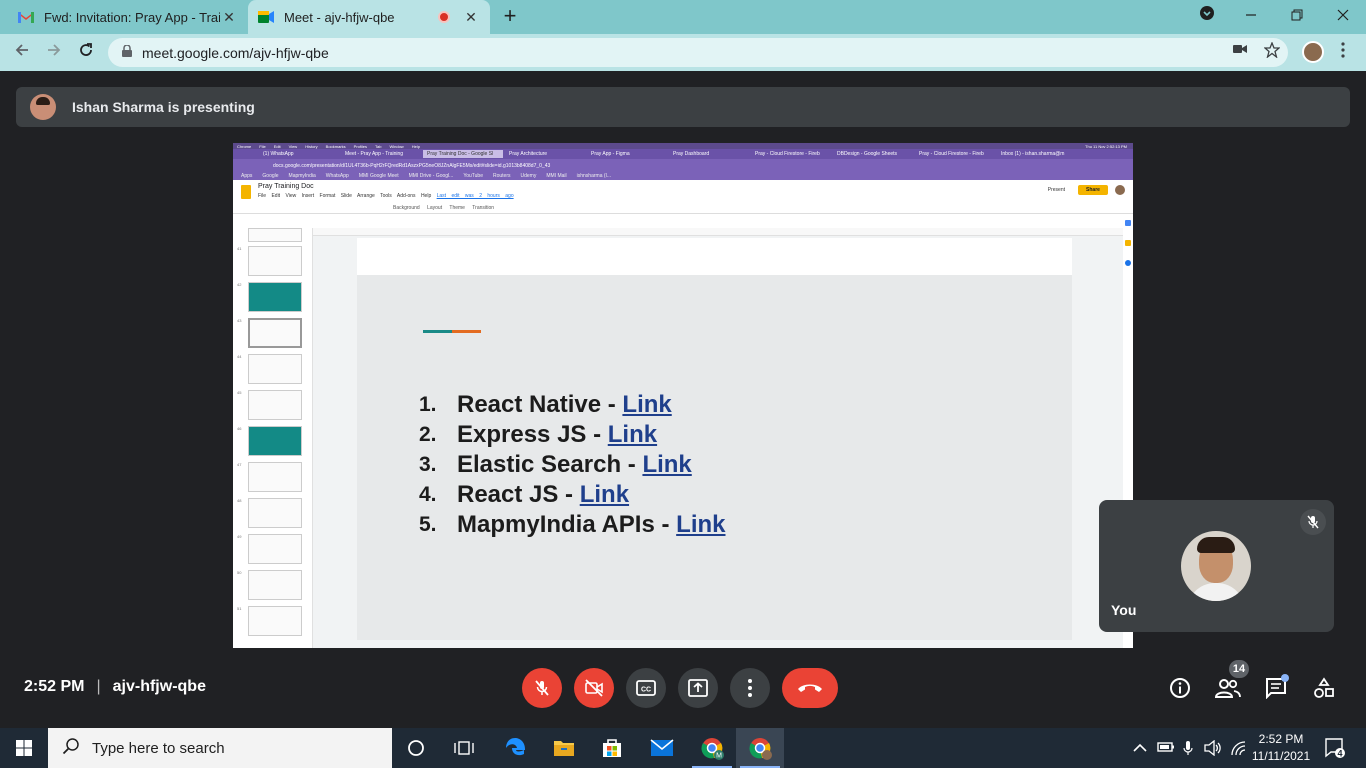 The height and width of the screenshot is (768, 1366). What do you see at coordinates (1313, 52) in the screenshot?
I see `profile-avatar` at bounding box center [1313, 52].